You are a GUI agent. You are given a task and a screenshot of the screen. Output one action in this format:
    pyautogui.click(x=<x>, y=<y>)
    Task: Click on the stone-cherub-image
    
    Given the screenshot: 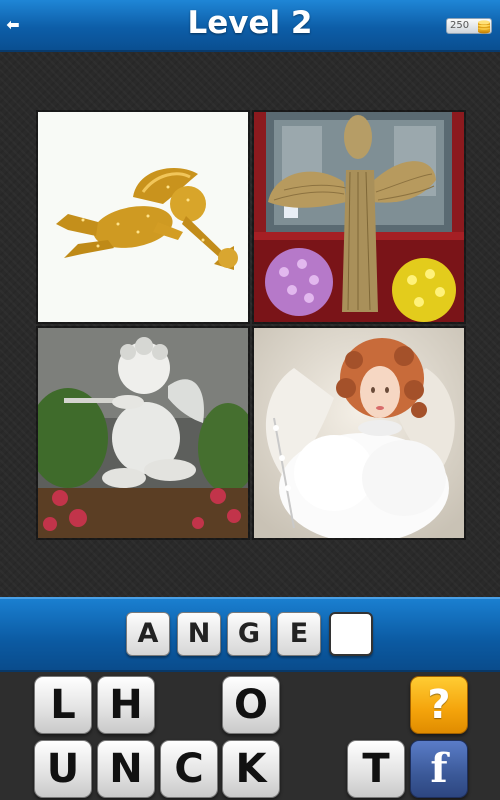 What is the action you would take?
    pyautogui.click(x=143, y=433)
    